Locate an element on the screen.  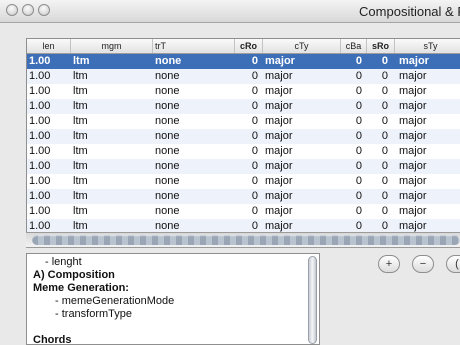
minimize-window-button is located at coordinates (28, 10).